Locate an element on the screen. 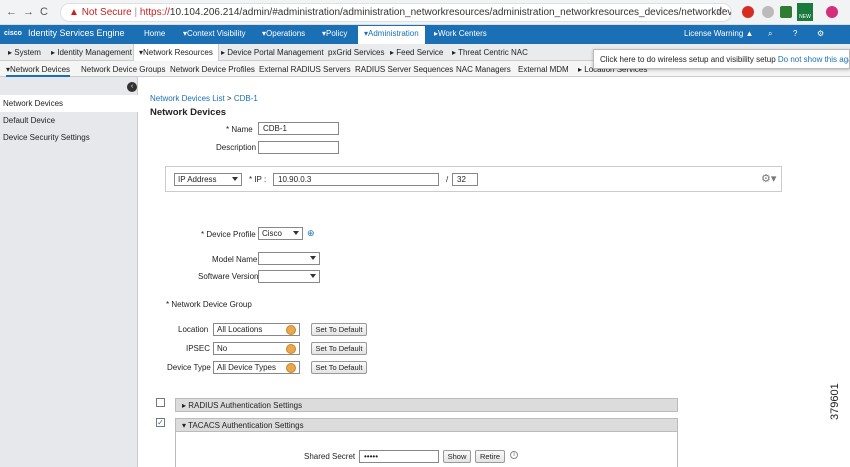 The width and height of the screenshot is (850, 467). forward-icon: → is located at coordinates (28, 12).